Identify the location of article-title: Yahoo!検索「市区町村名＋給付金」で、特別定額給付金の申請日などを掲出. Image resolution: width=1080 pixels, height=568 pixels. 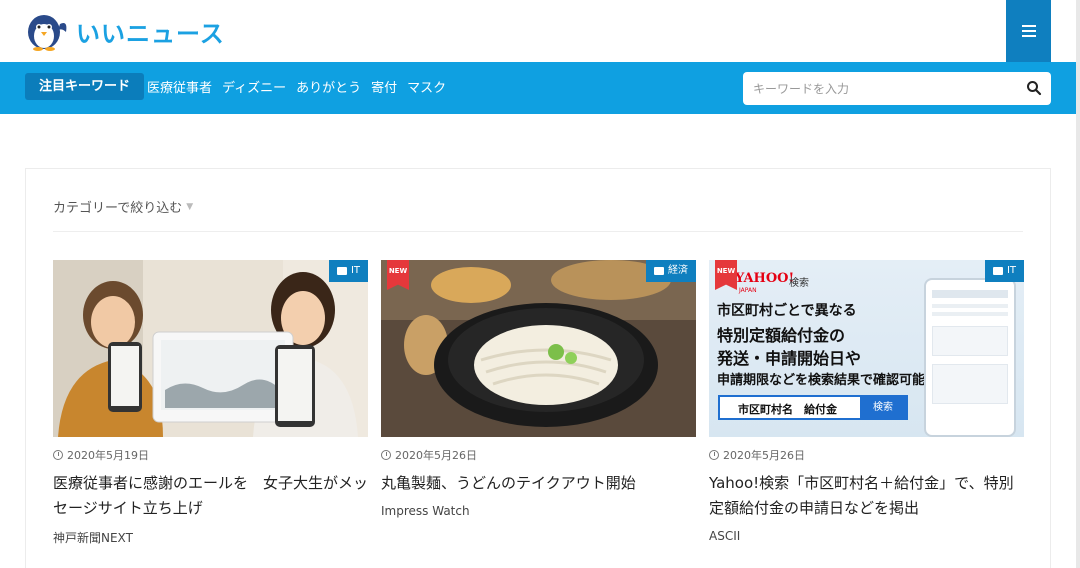
(866, 496).